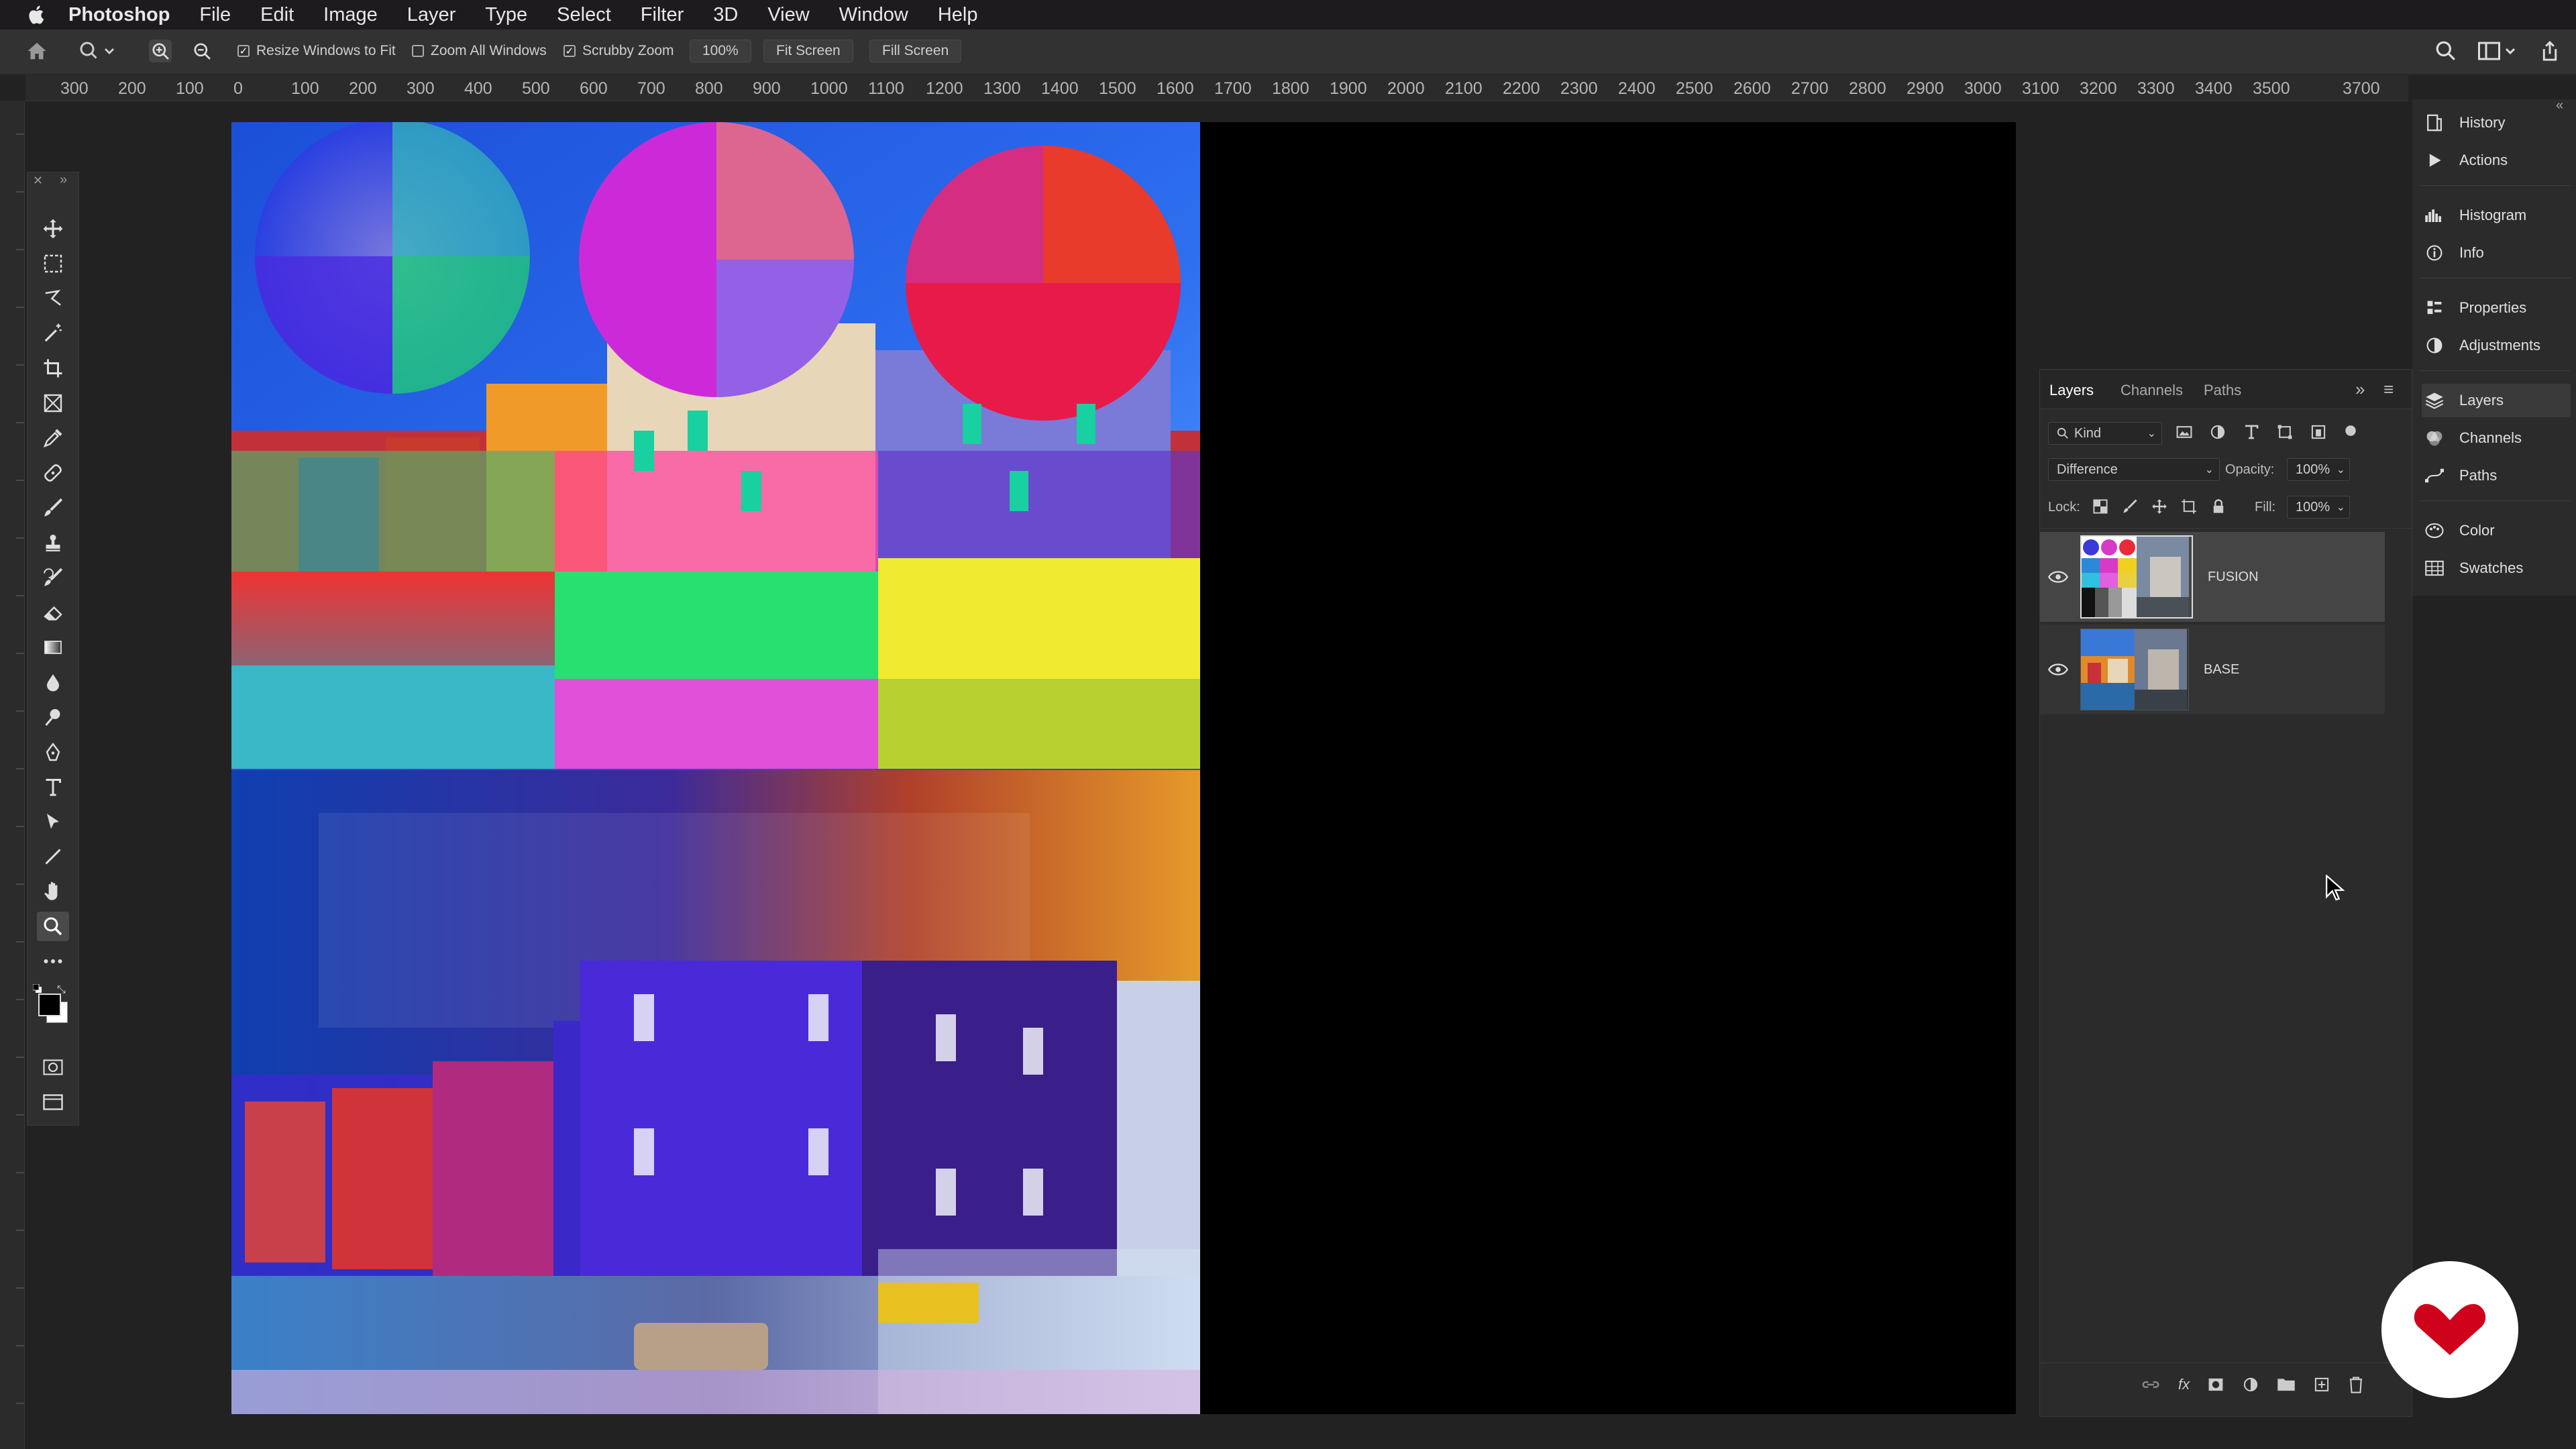 This screenshot has width=2576, height=1449. What do you see at coordinates (2496, 160) in the screenshot?
I see `dock-item-actions: Actions` at bounding box center [2496, 160].